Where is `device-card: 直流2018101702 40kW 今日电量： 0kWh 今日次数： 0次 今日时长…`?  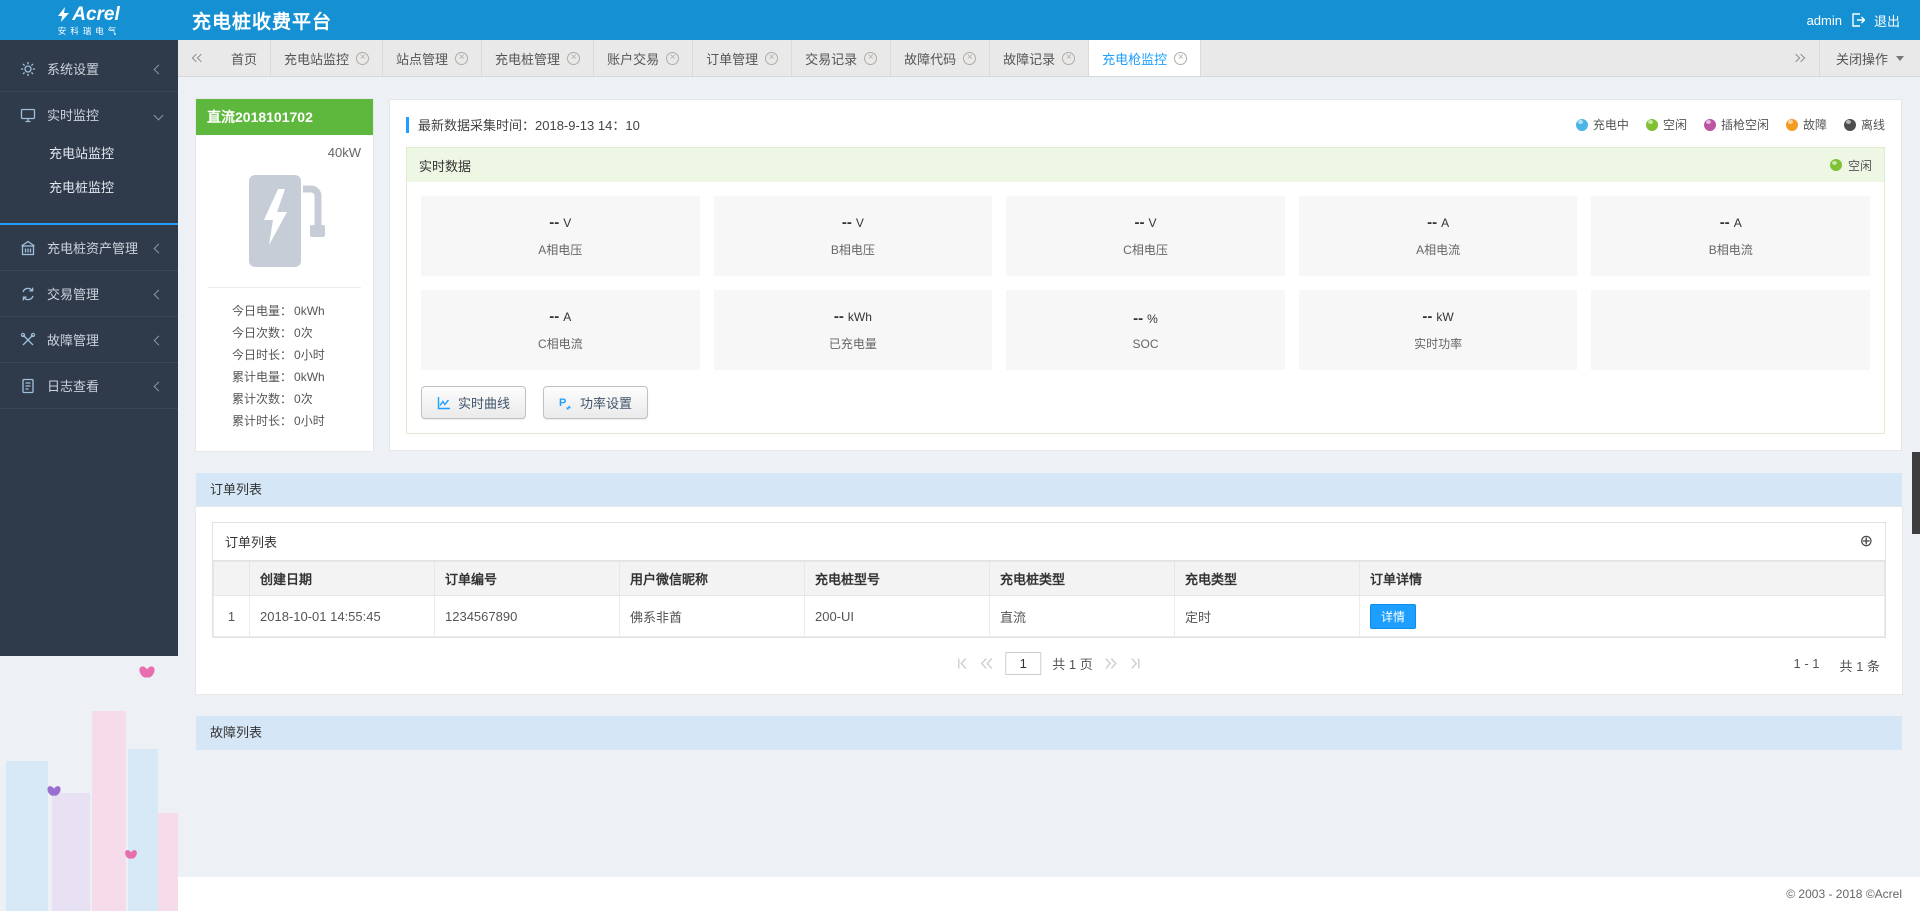
device-card: 直流2018101702 40kW 今日电量： 0kWh 今日次数： 0次 今日时长… is located at coordinates (284, 275).